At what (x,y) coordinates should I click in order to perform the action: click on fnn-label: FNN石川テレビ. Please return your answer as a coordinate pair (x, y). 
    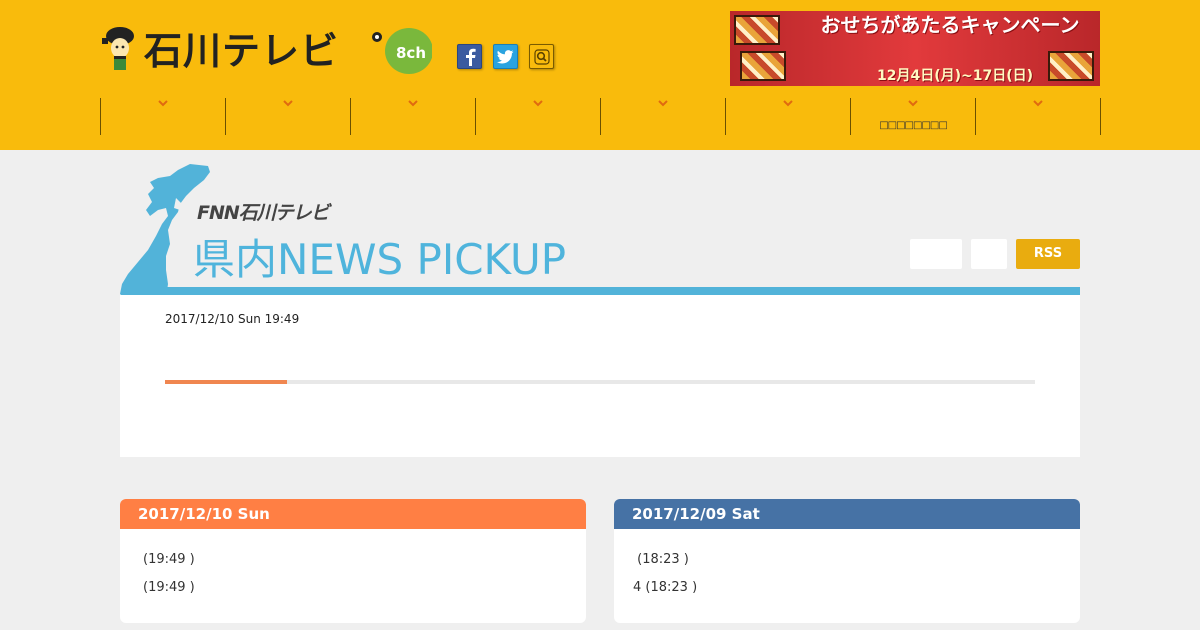
    Looking at the image, I should click on (263, 213).